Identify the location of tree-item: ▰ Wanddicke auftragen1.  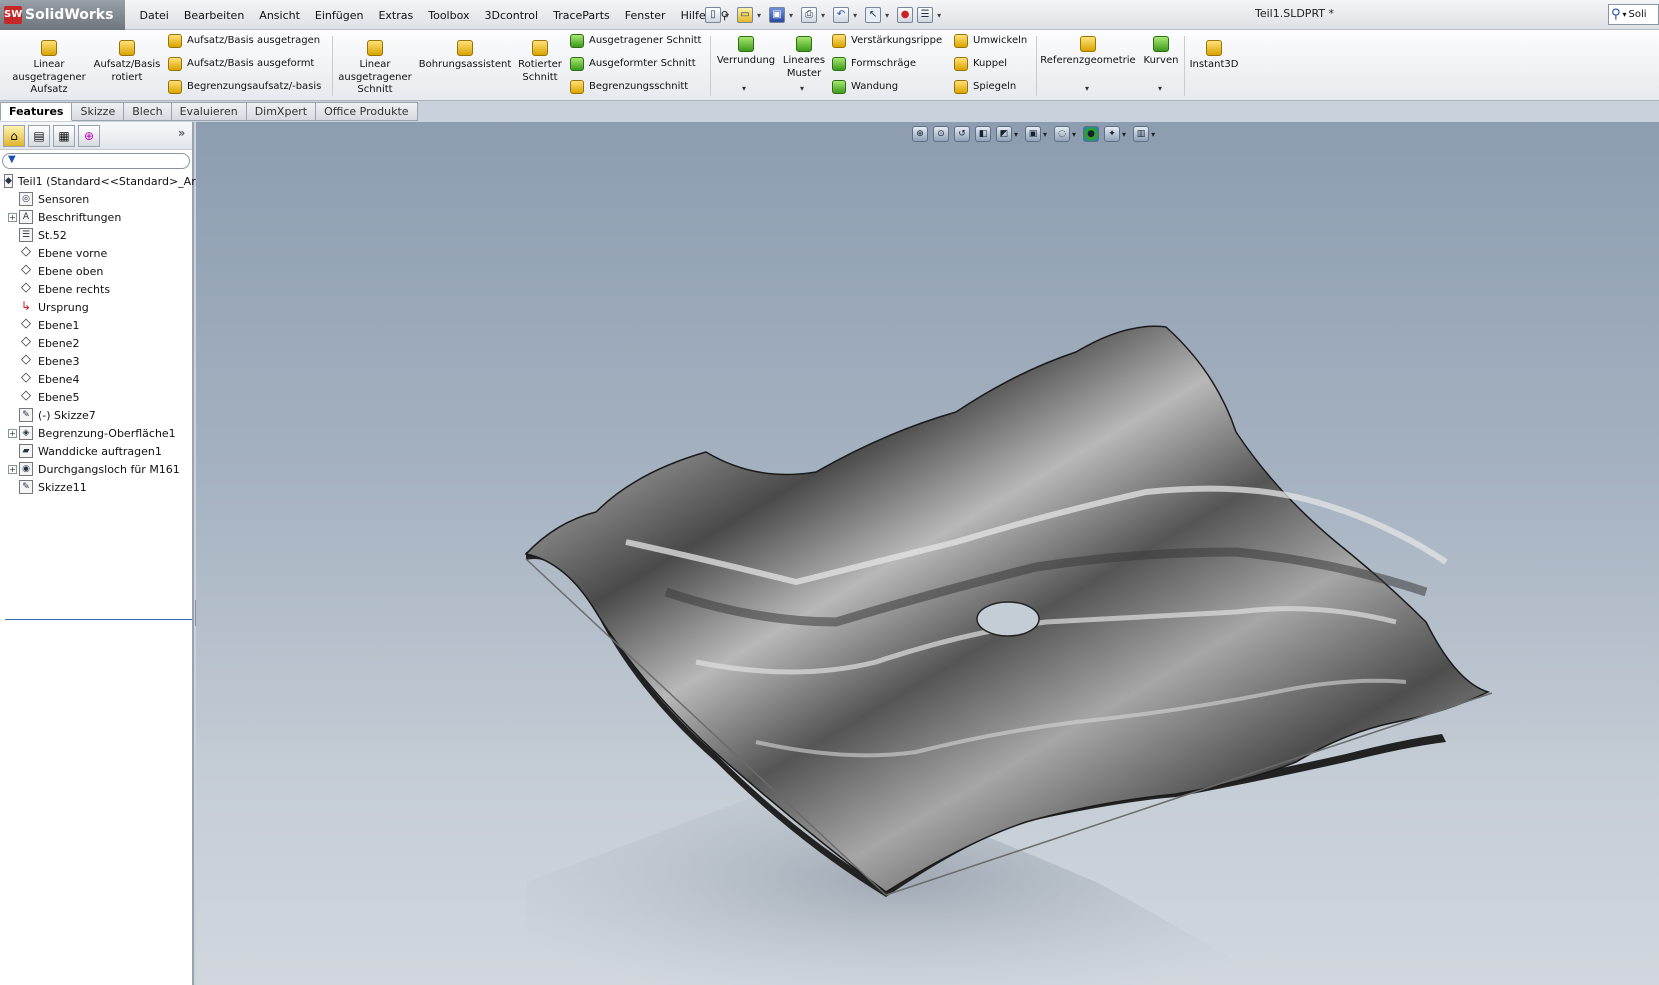
(96, 451).